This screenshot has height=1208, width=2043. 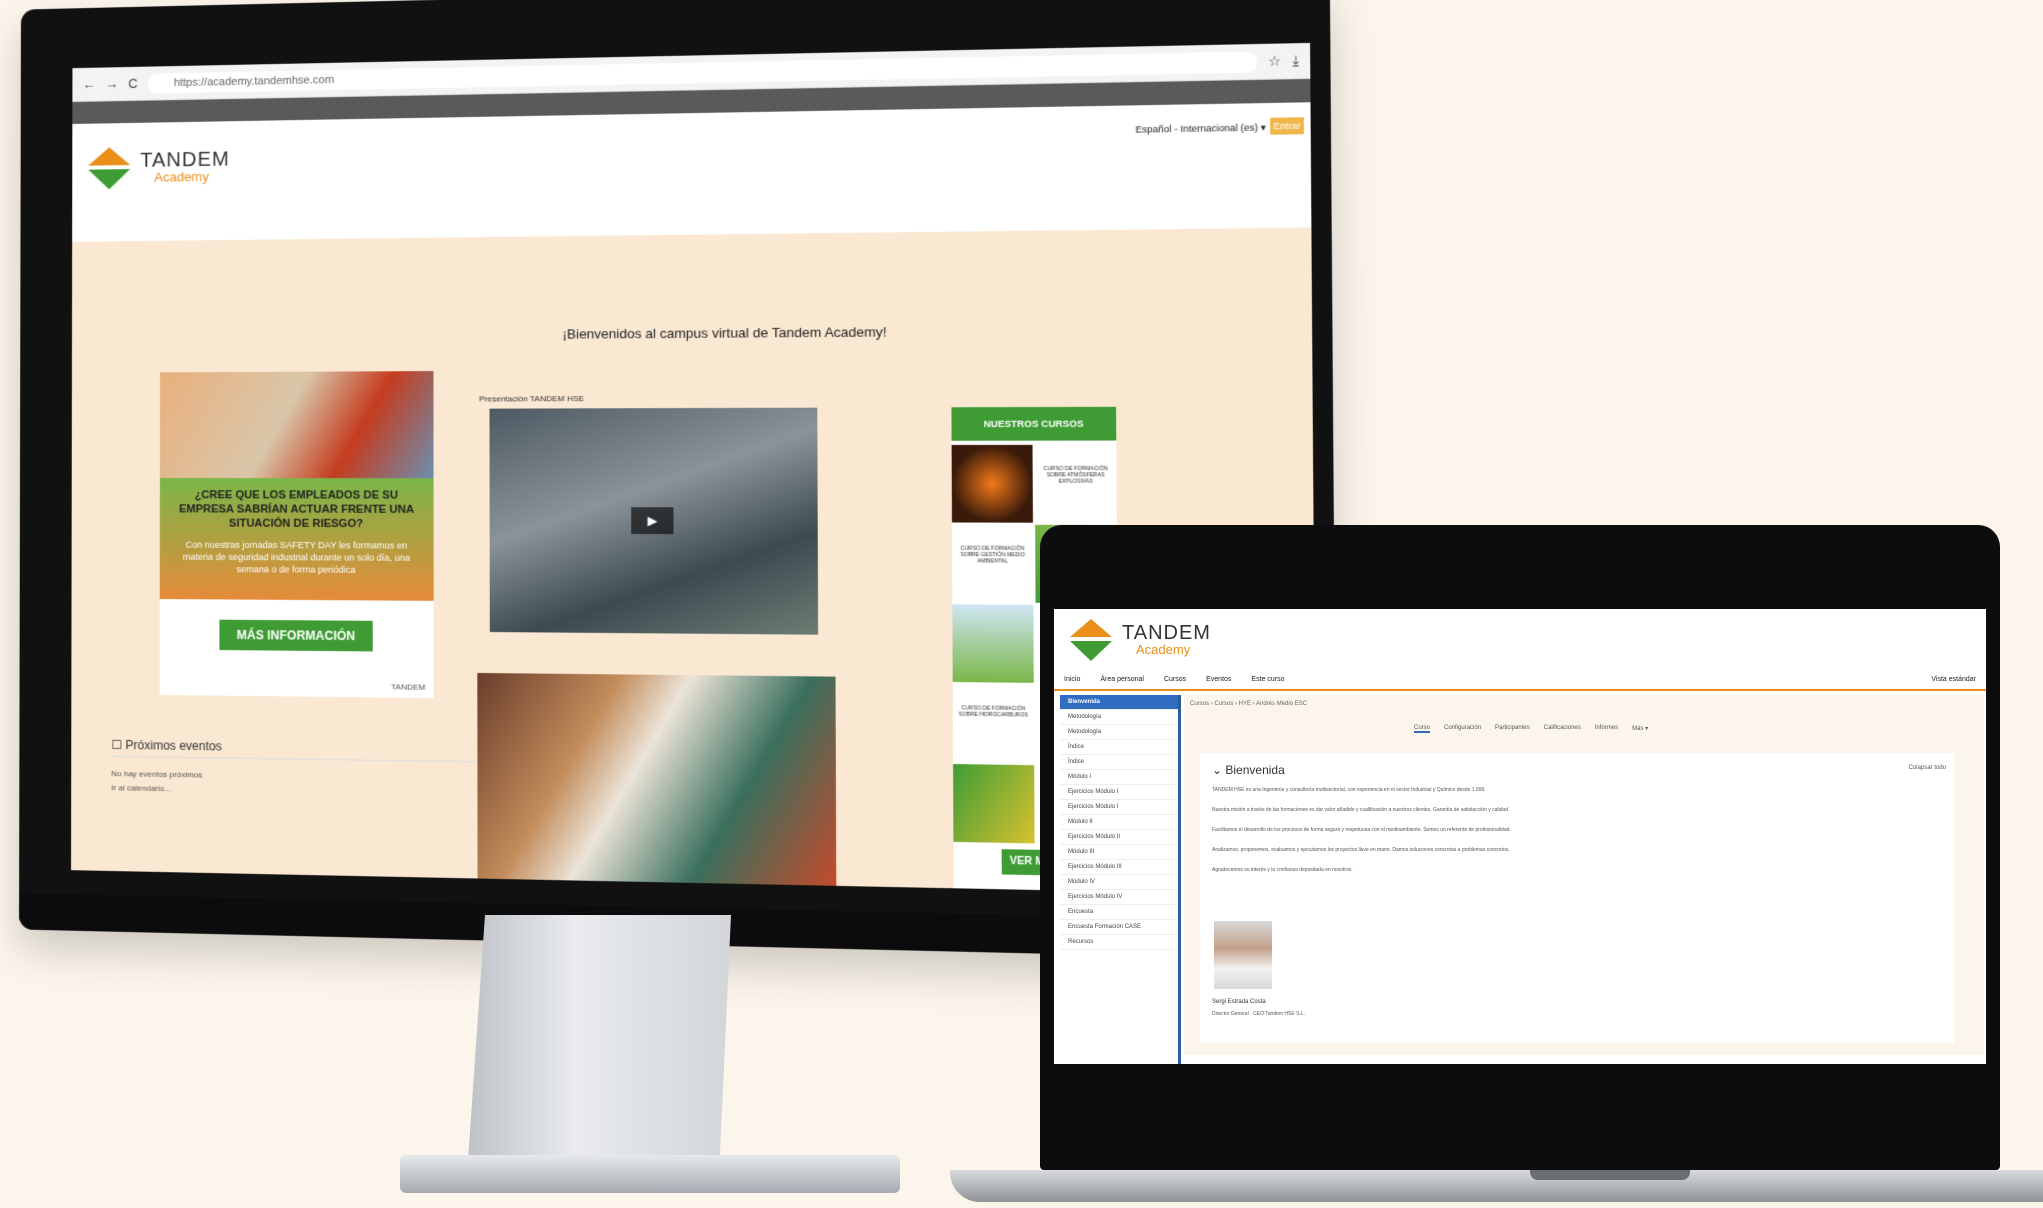 I want to click on star-icon: ☆, so click(x=1274, y=60).